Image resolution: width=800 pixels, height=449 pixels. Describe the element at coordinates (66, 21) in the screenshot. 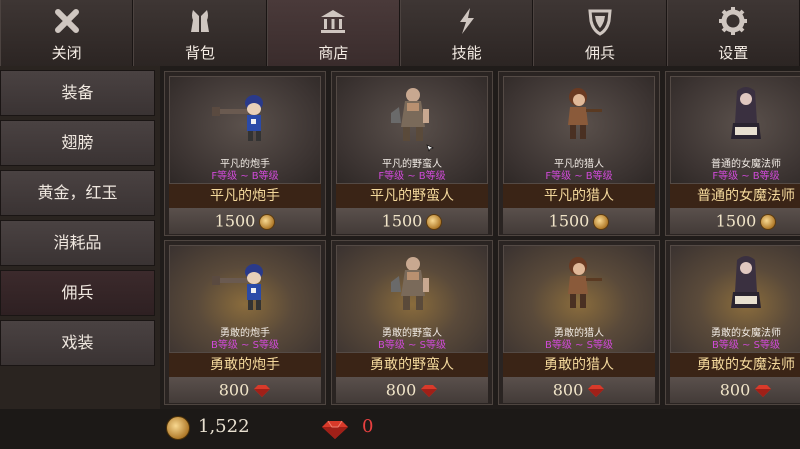

I see `close-icon` at that location.